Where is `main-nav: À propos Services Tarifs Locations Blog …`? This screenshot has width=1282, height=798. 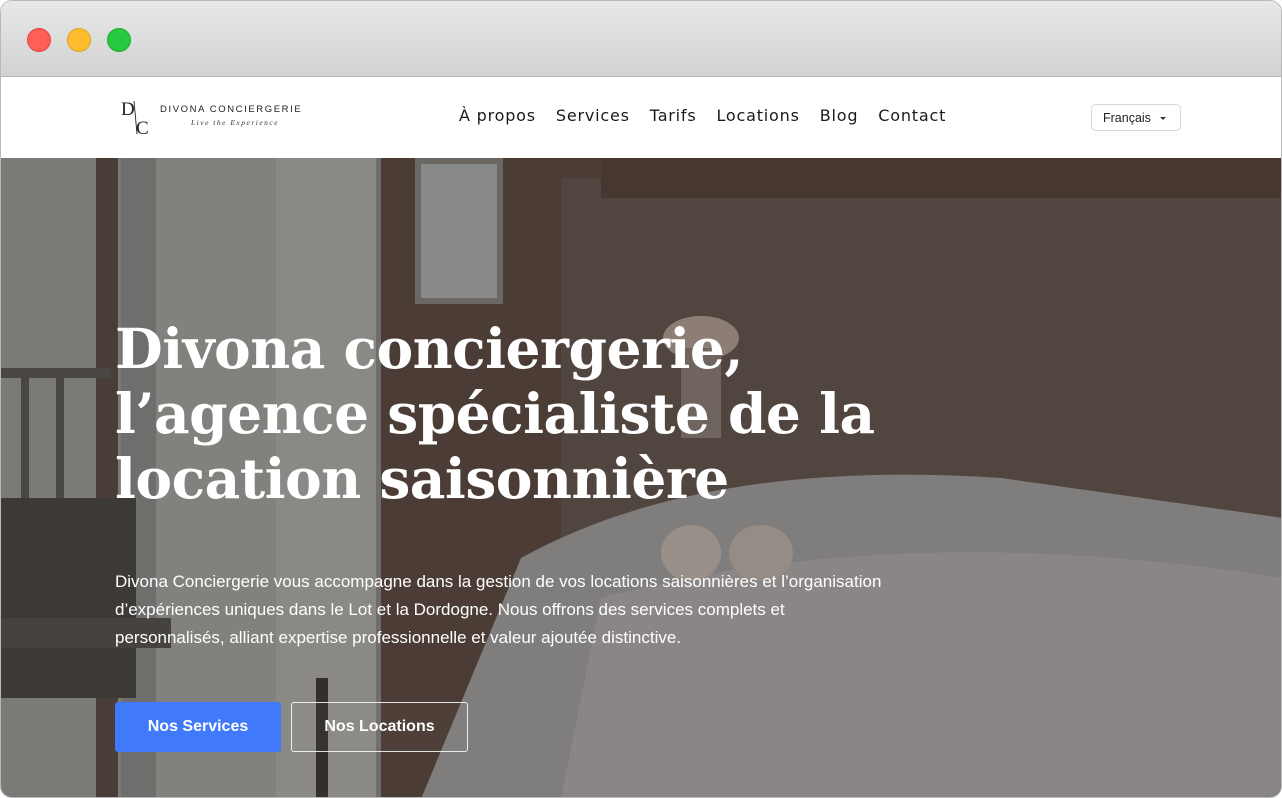 main-nav: À propos Services Tarifs Locations Blog … is located at coordinates (702, 115).